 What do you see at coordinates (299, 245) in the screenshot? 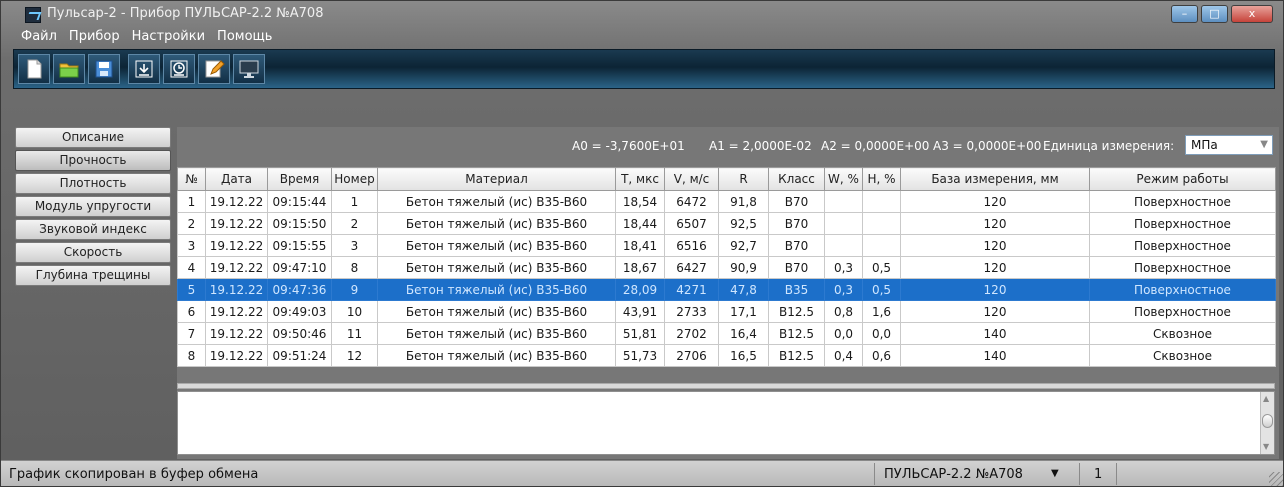
I see `table-cell: 09:15:55` at bounding box center [299, 245].